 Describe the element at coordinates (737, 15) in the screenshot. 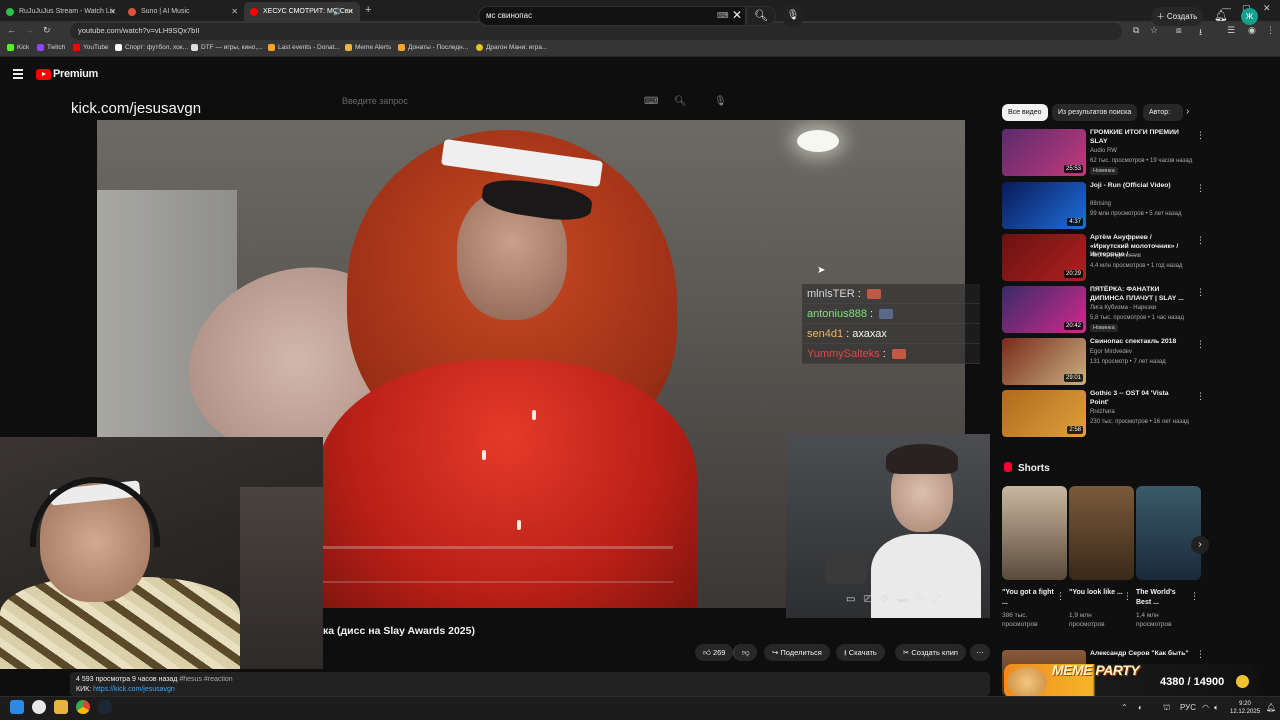

I see `clear-search-icon: ✕` at that location.